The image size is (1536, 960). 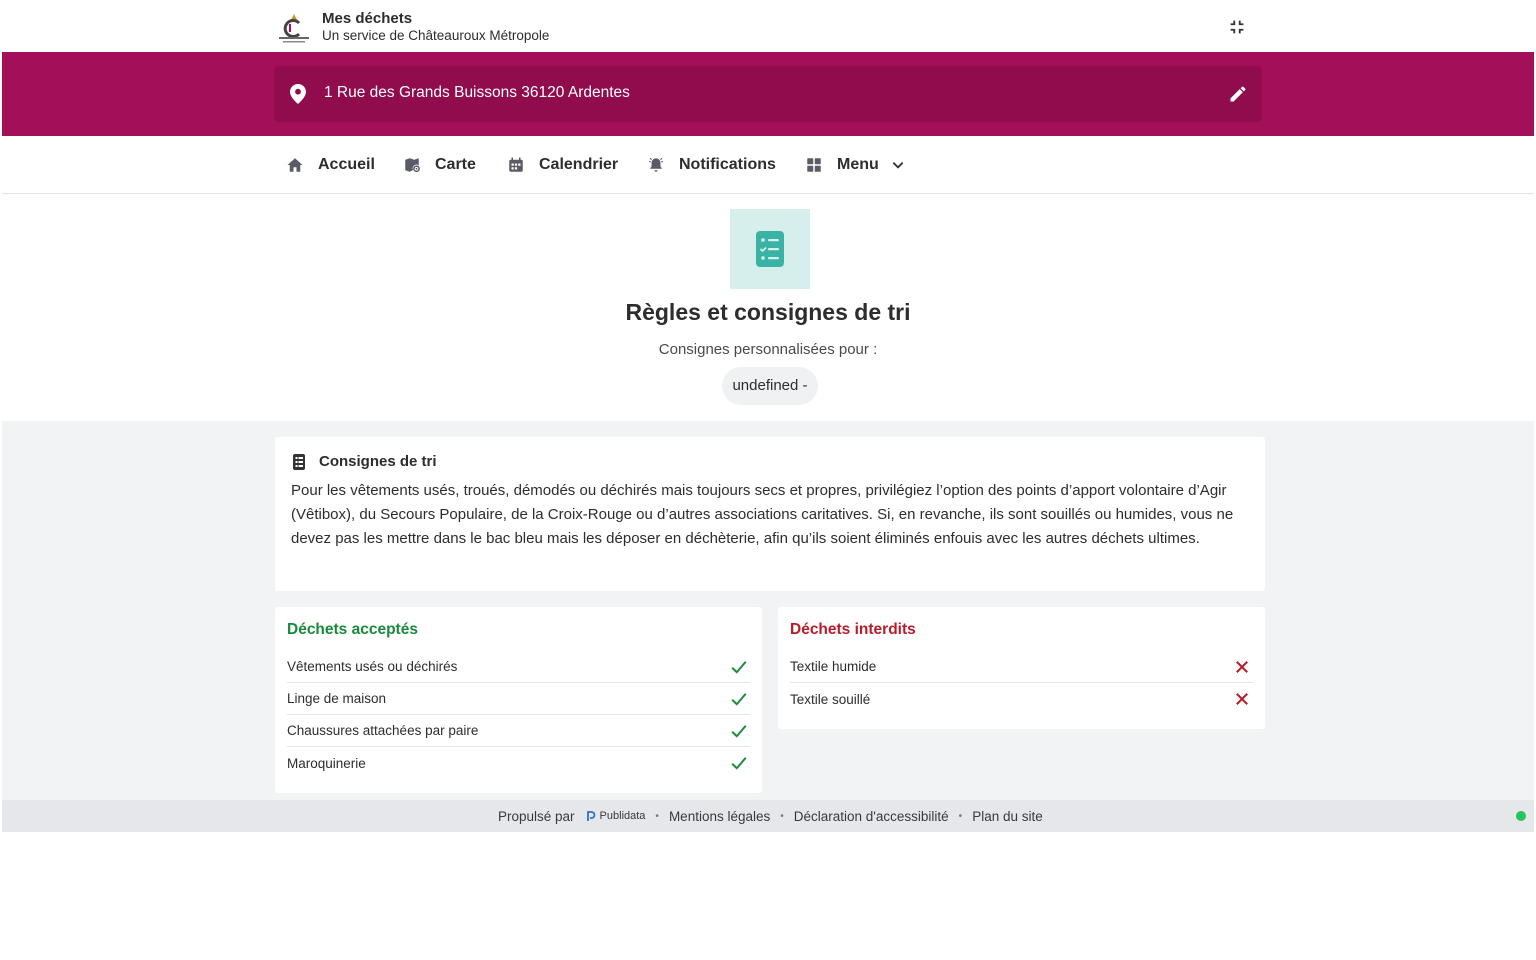 I want to click on list-item: Chaussures attachées par paire, so click(x=518, y=731).